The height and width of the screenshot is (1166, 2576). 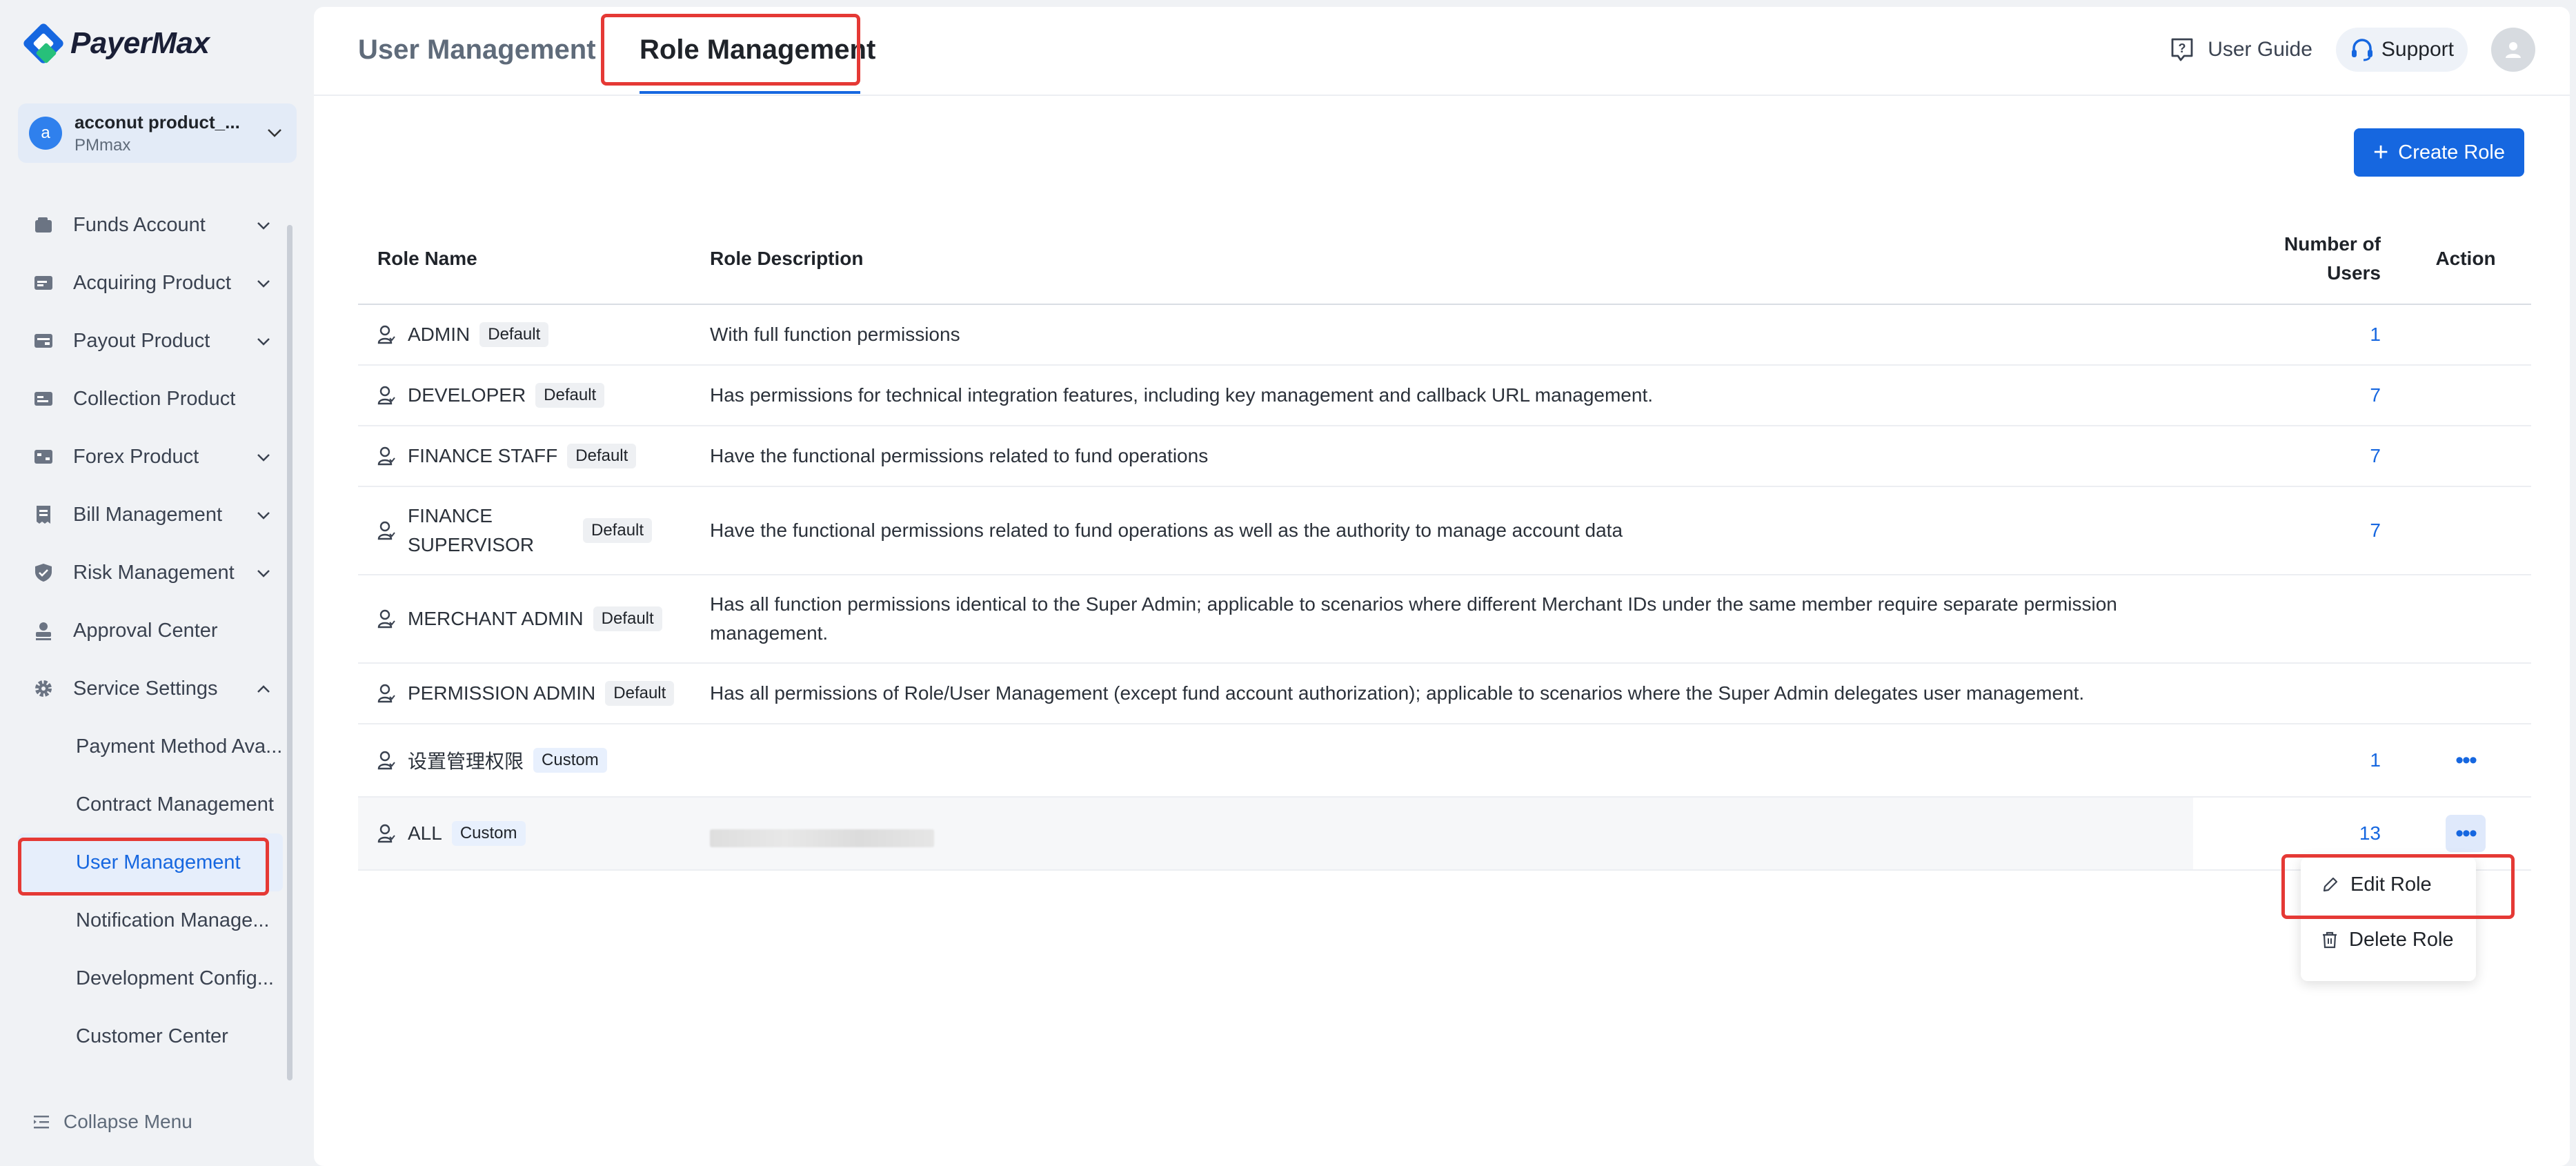 I want to click on sidebar-item-label: Service Settings, so click(x=145, y=688).